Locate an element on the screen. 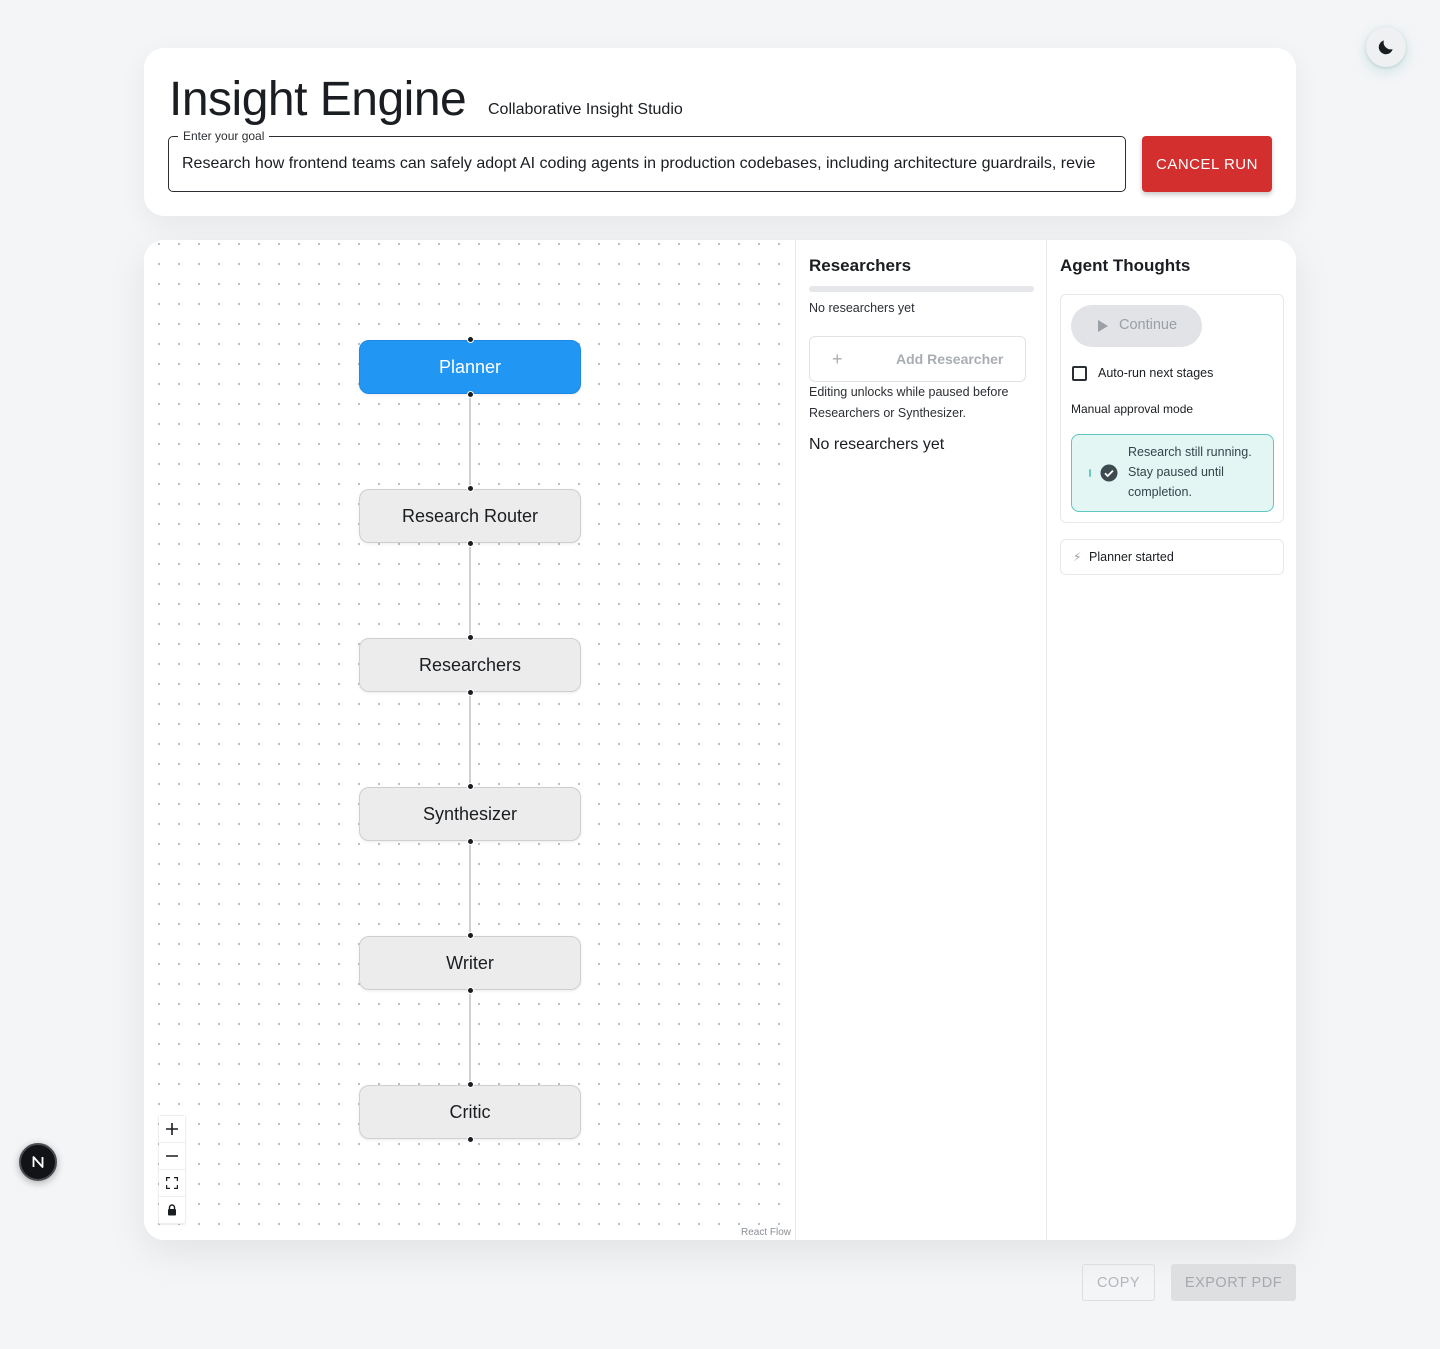 The image size is (1440, 1349). play-icon is located at coordinates (1103, 326).